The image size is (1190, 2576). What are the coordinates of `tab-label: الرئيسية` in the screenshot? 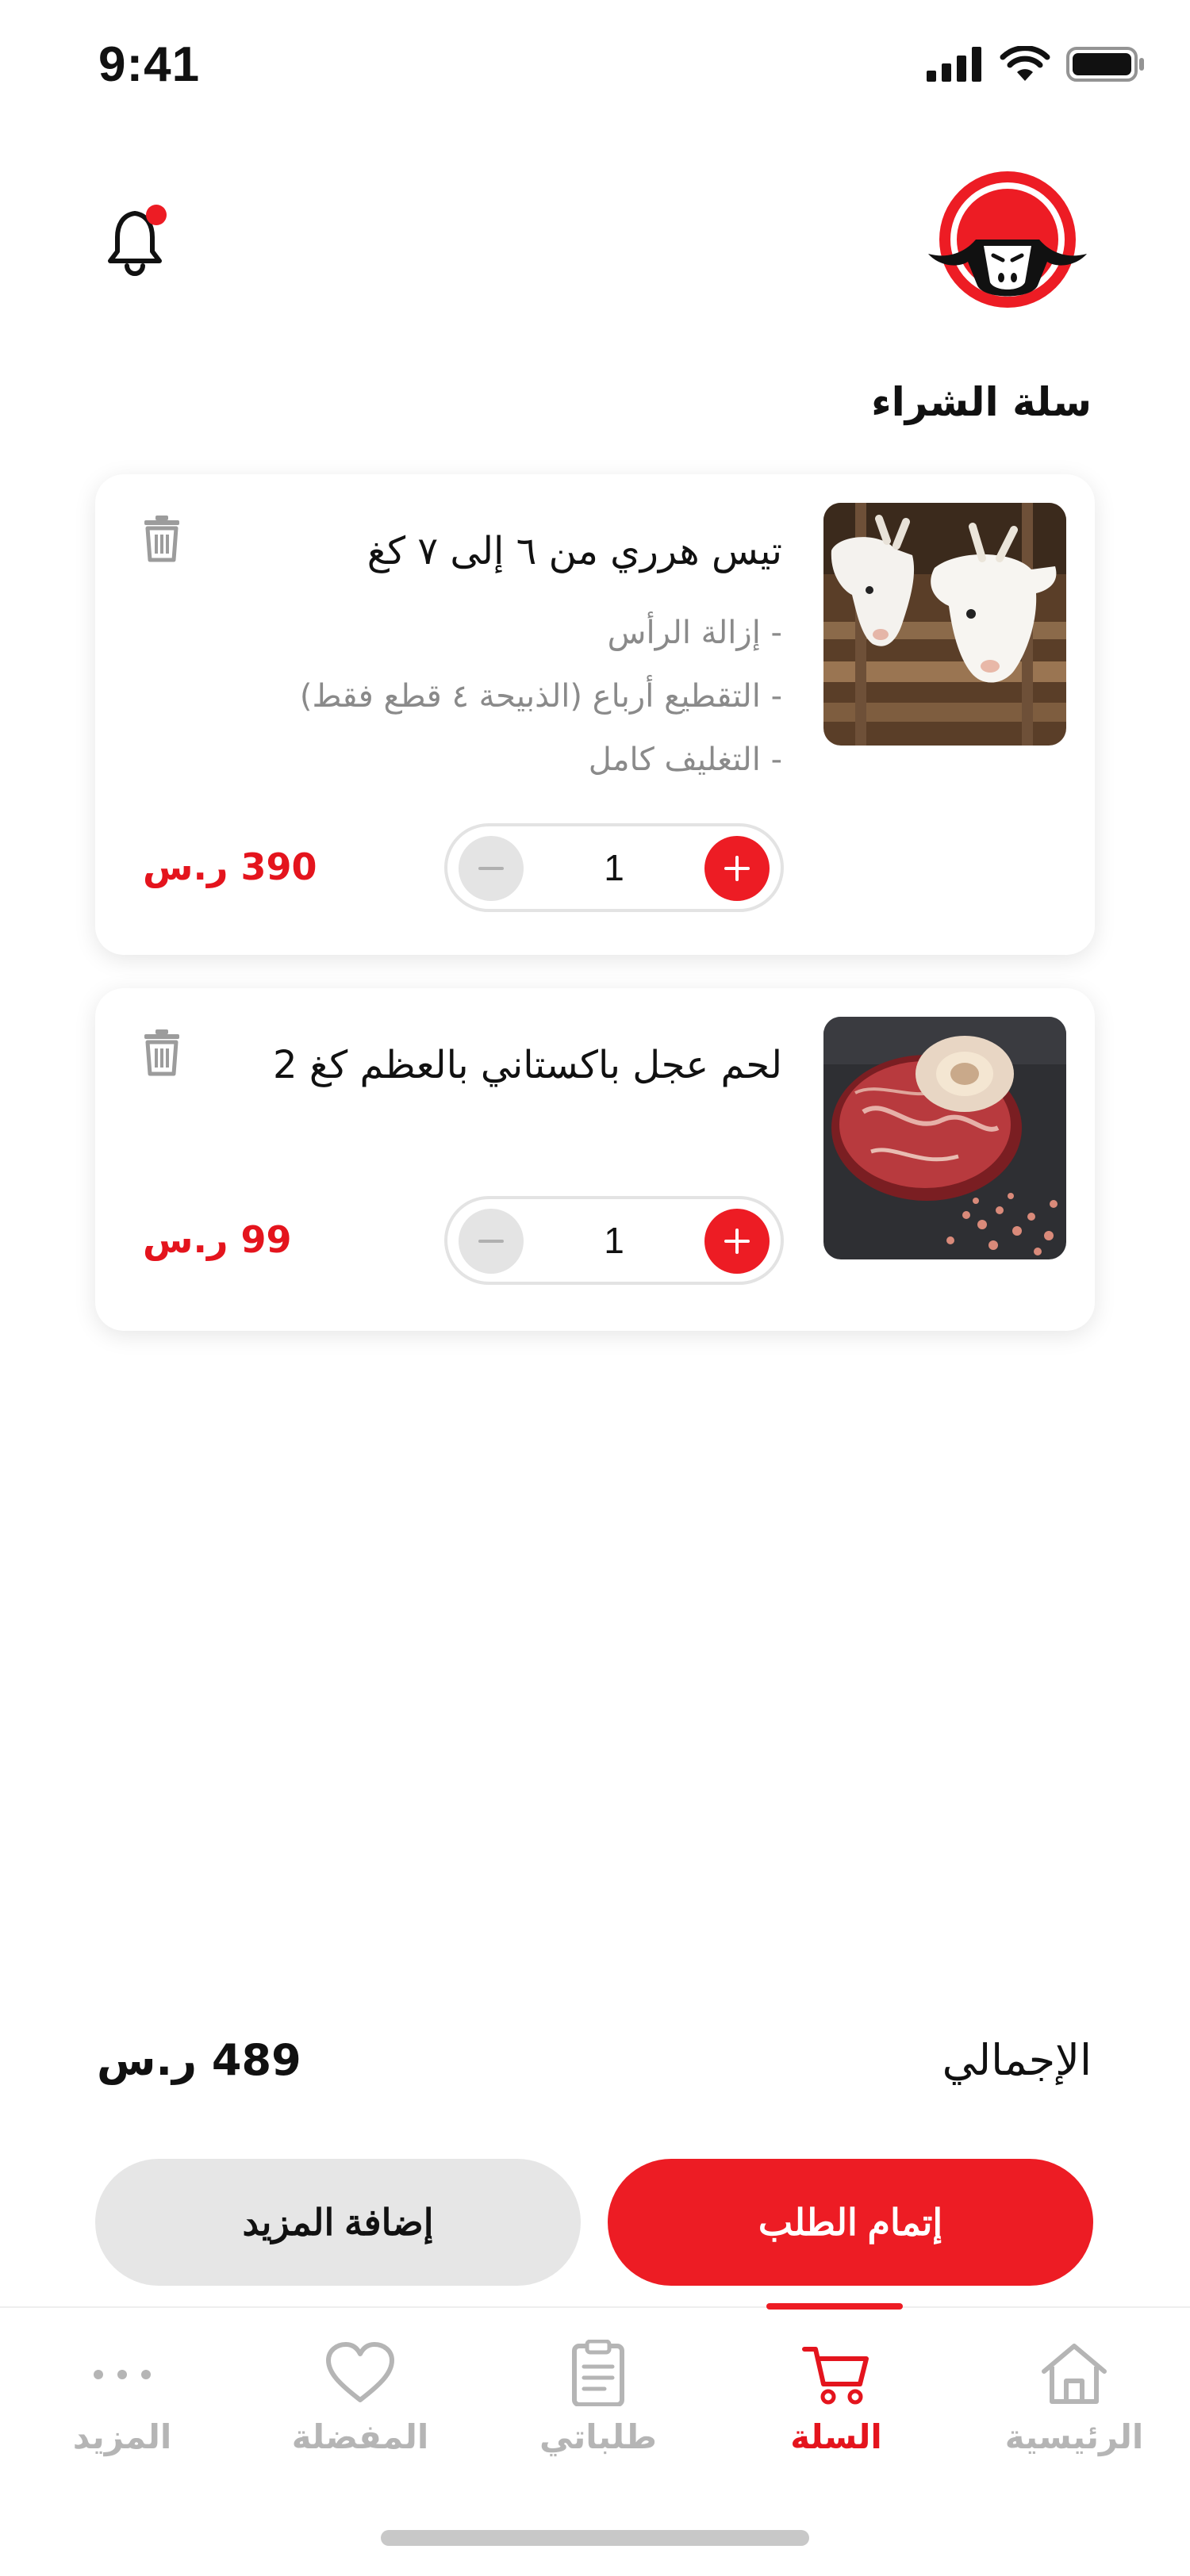 It's located at (1074, 2436).